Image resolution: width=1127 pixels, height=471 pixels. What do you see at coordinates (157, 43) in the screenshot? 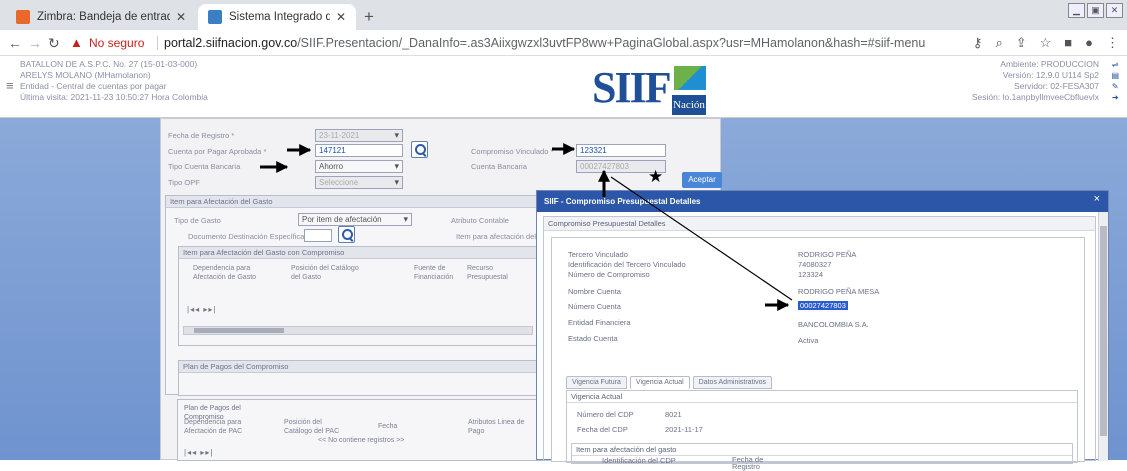
I see `separator` at bounding box center [157, 43].